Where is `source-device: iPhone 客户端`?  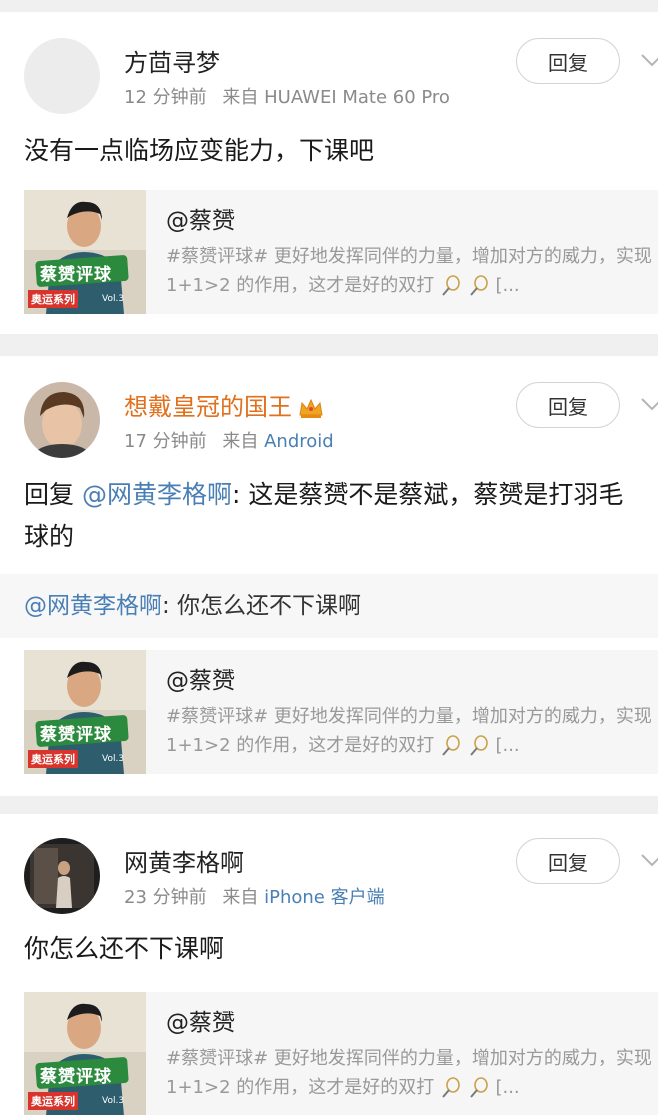
source-device: iPhone 客户端 is located at coordinates (324, 897).